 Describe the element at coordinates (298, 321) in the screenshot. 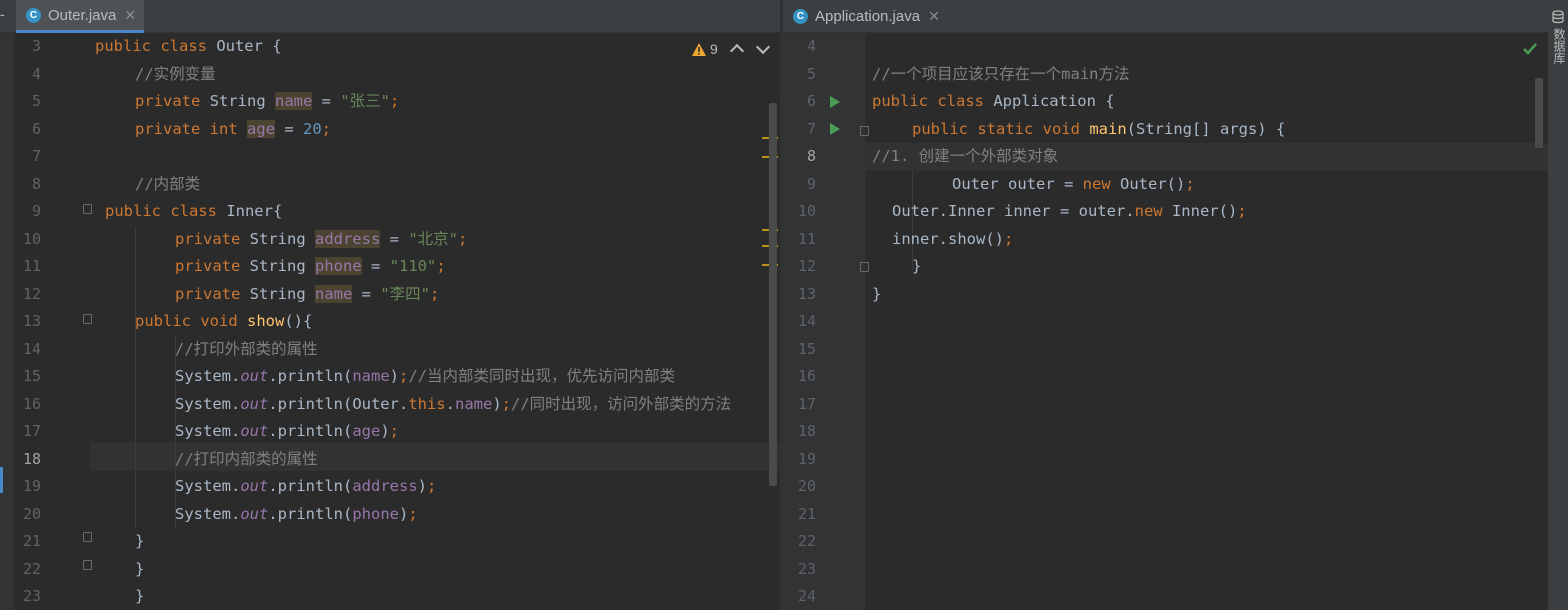

I see `code-token: (){` at that location.